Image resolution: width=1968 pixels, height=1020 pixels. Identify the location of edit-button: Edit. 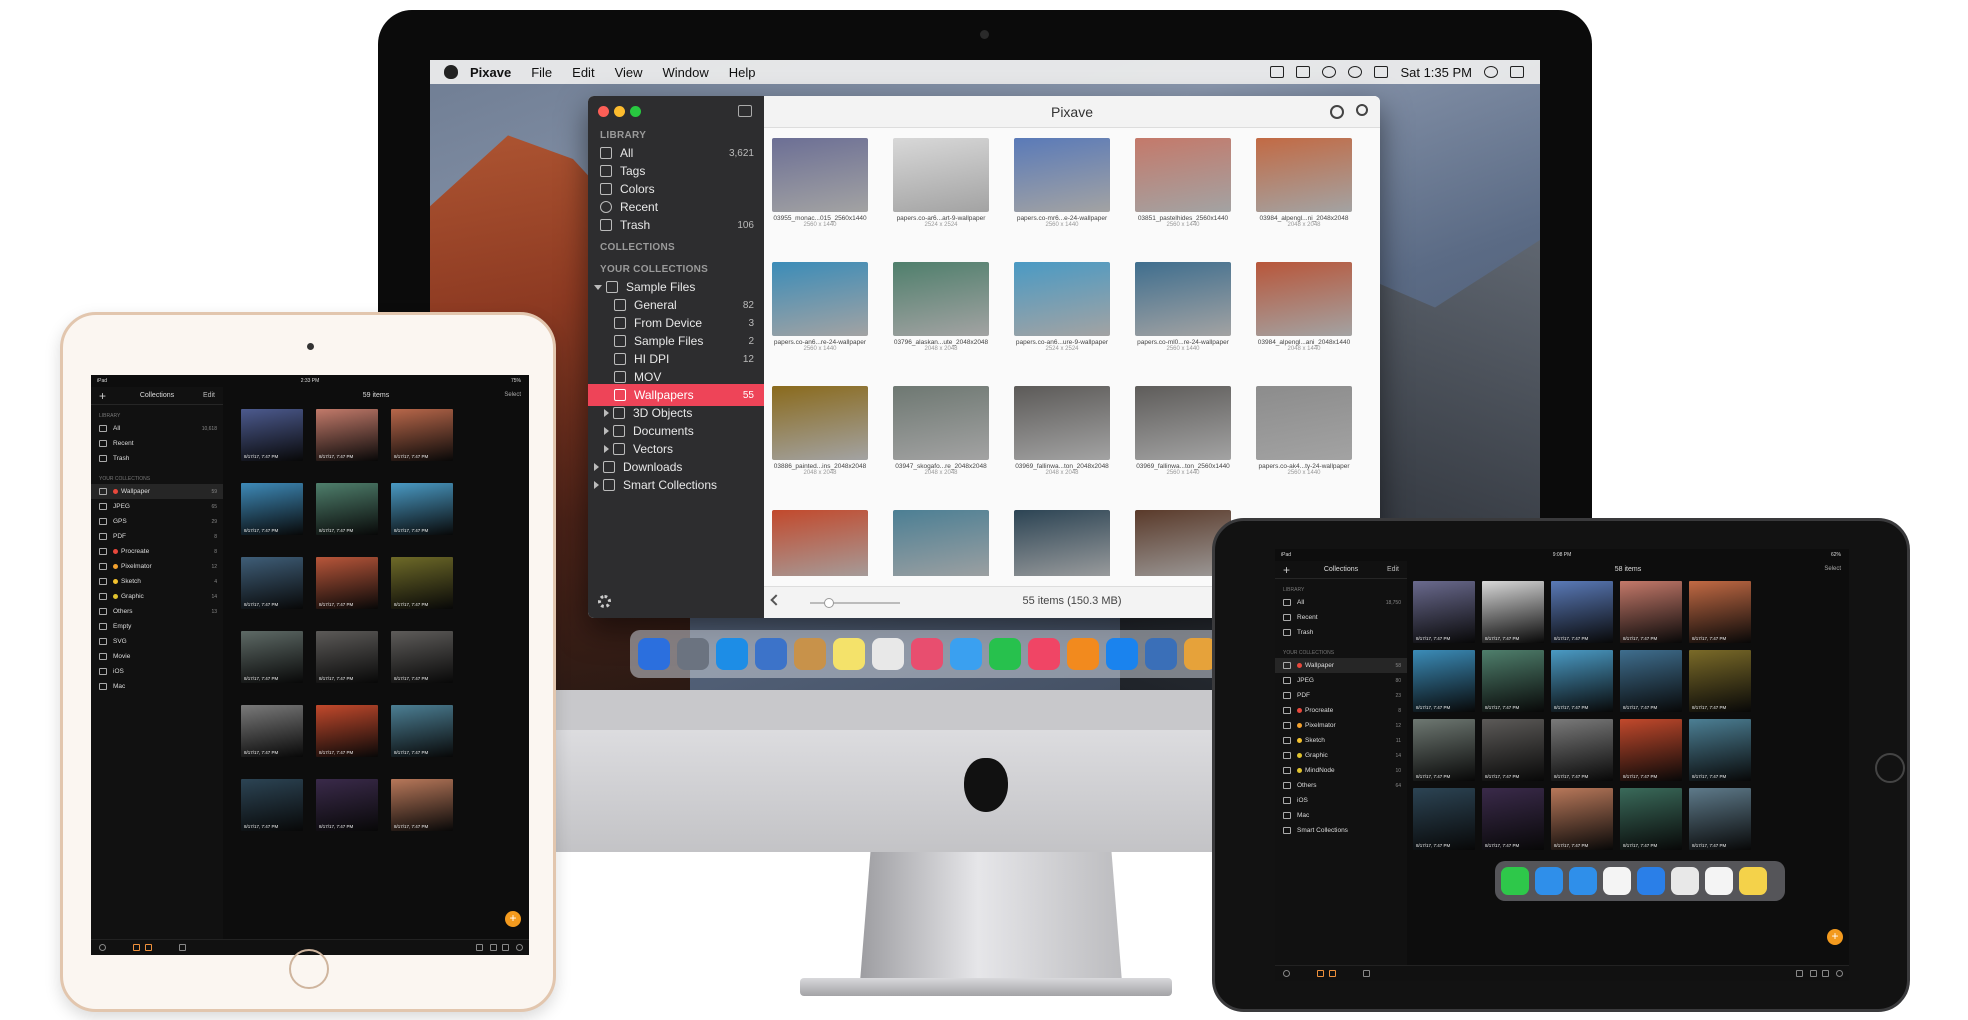
(1393, 569).